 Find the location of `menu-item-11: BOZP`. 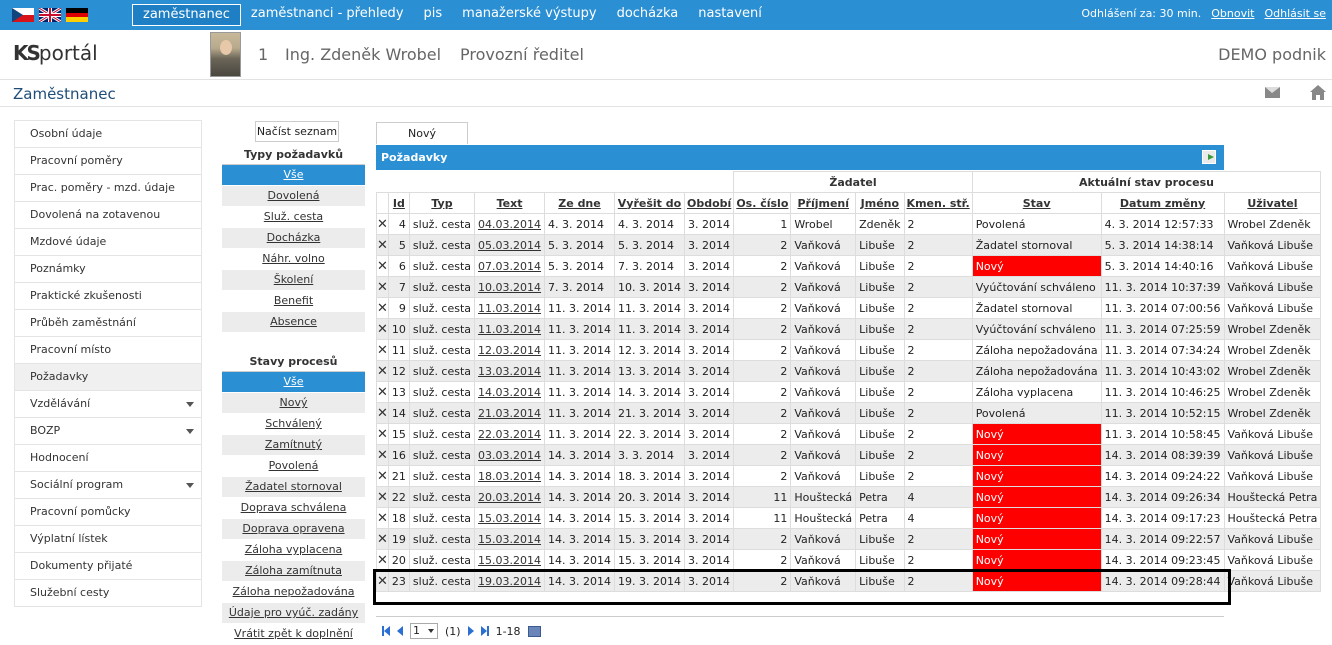

menu-item-11: BOZP is located at coordinates (108, 431).